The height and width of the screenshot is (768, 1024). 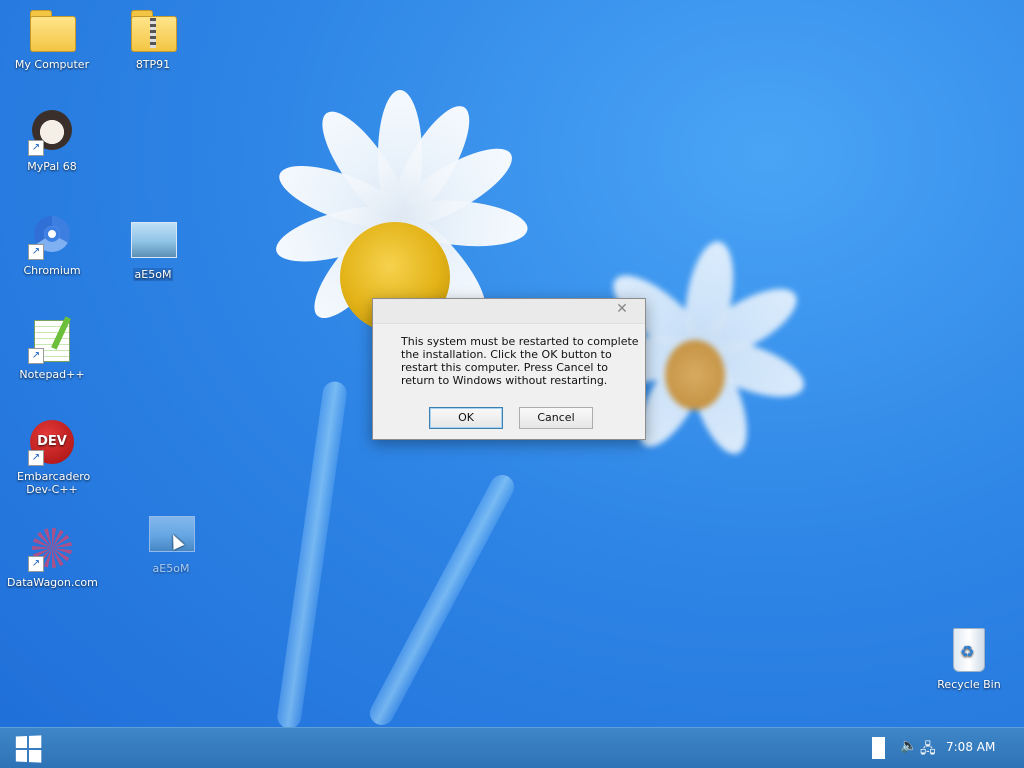 I want to click on desktop-icon-datawagon: ↗ DataWagon.com, so click(x=52, y=556).